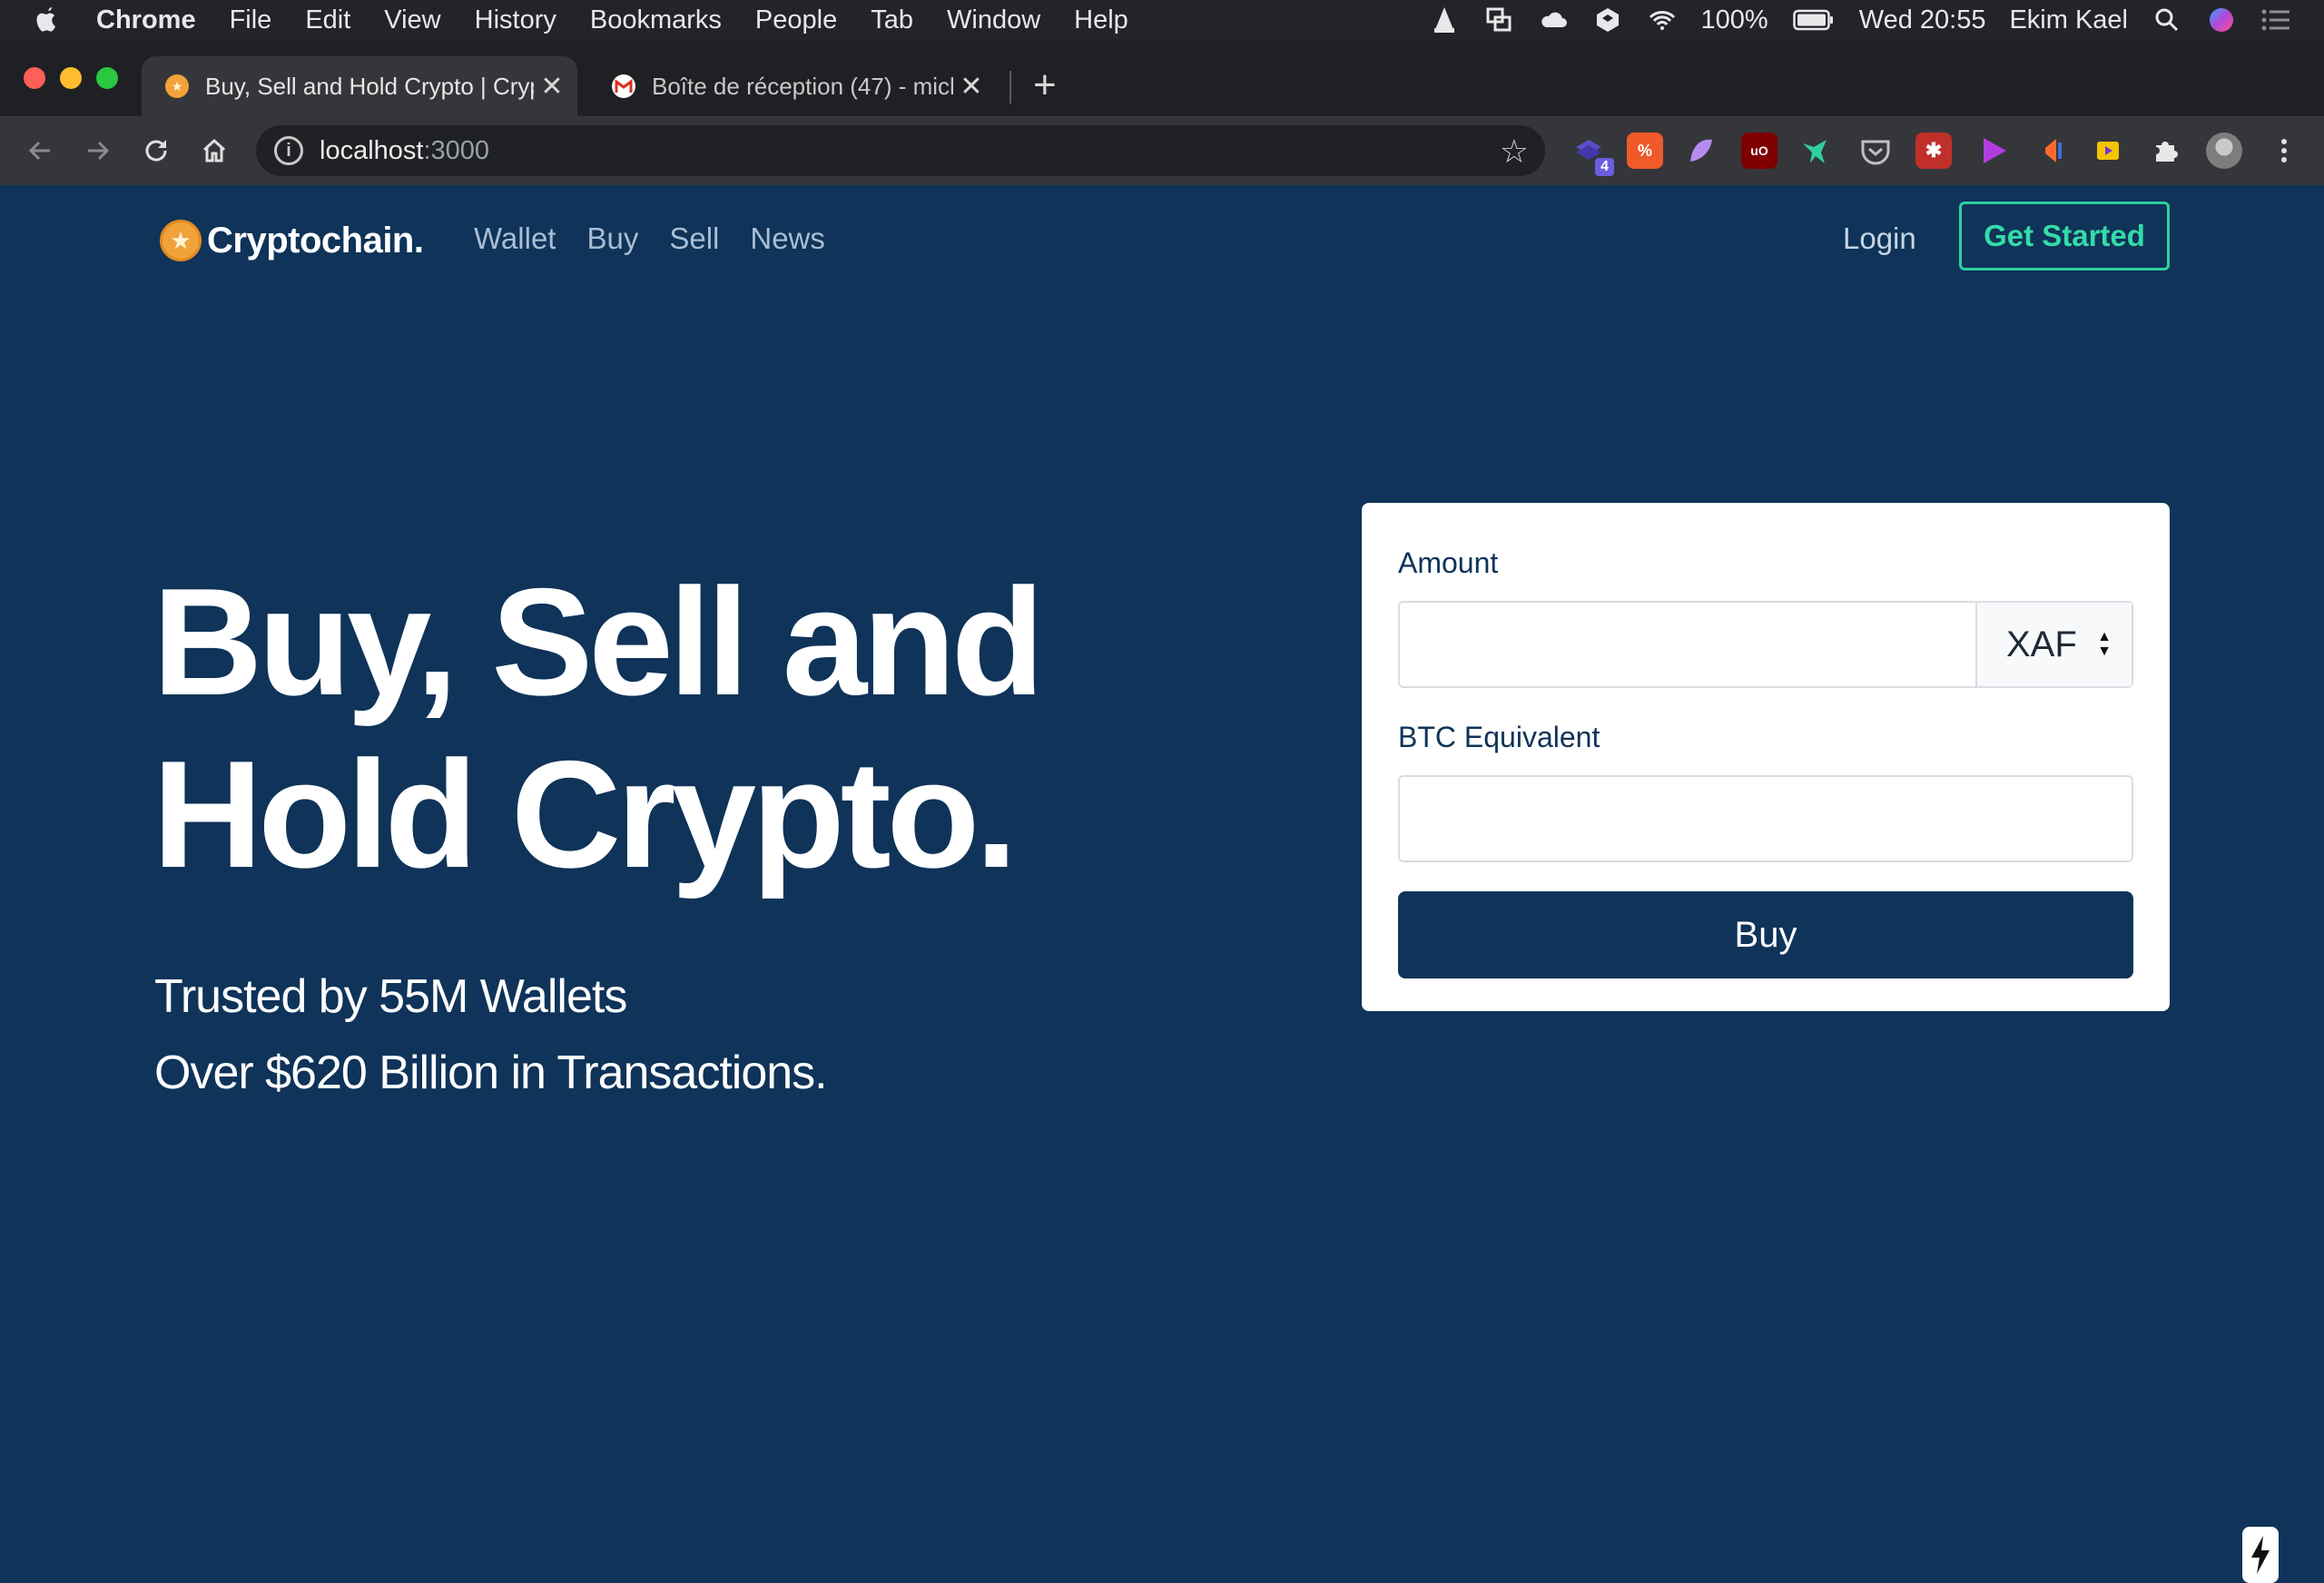  Describe the element at coordinates (2041, 644) in the screenshot. I see `currency-value: XAF` at that location.